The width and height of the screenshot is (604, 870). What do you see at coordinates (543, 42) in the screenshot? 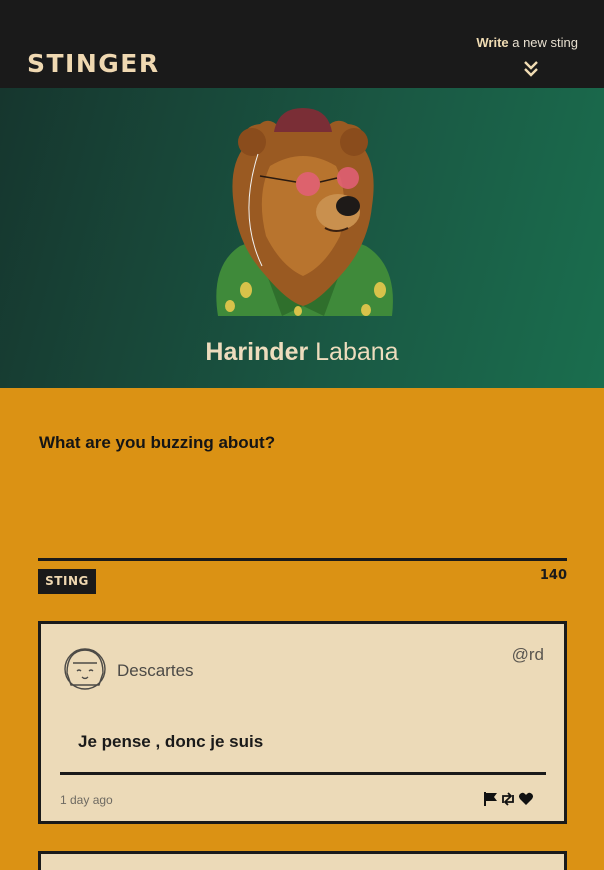
I see `write-link-rest: a new sting` at bounding box center [543, 42].